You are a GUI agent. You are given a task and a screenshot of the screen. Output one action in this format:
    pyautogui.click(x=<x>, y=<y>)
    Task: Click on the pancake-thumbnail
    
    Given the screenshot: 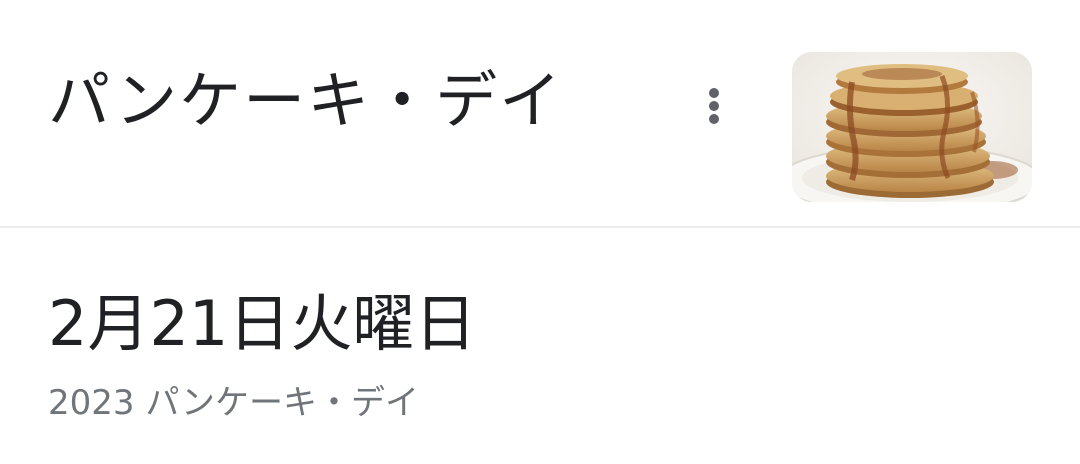 What is the action you would take?
    pyautogui.click(x=912, y=127)
    